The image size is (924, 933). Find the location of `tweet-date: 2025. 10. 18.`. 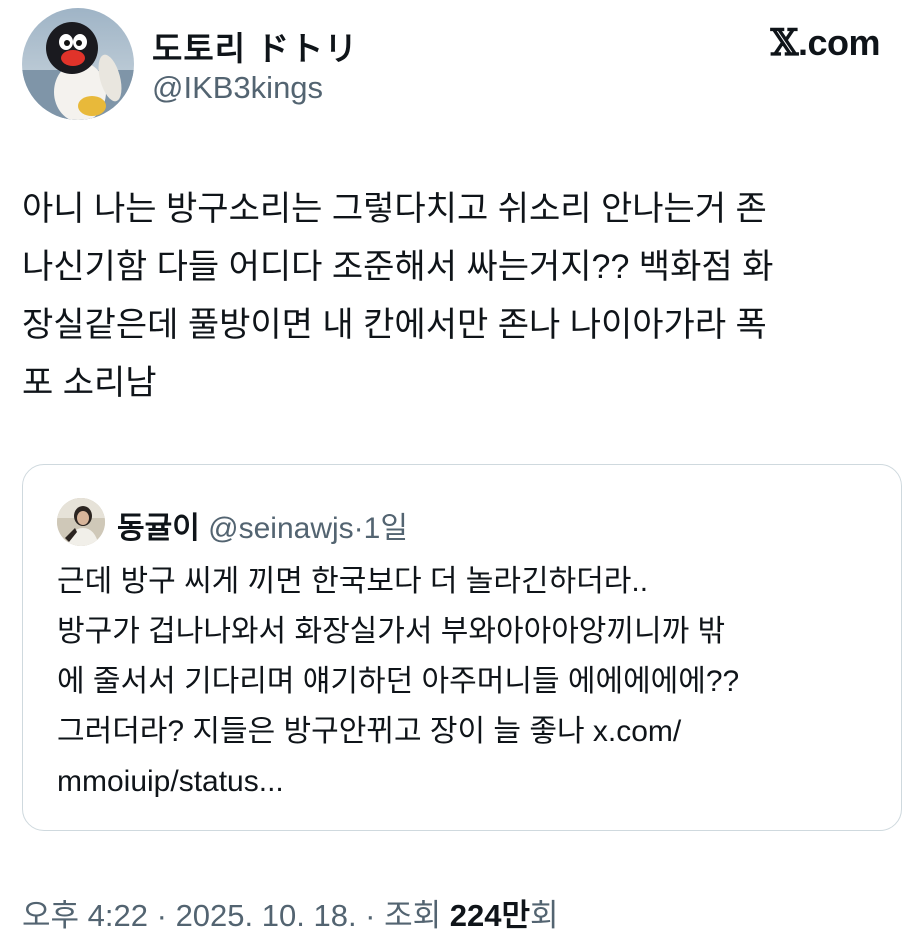

tweet-date: 2025. 10. 18. is located at coordinates (266, 915).